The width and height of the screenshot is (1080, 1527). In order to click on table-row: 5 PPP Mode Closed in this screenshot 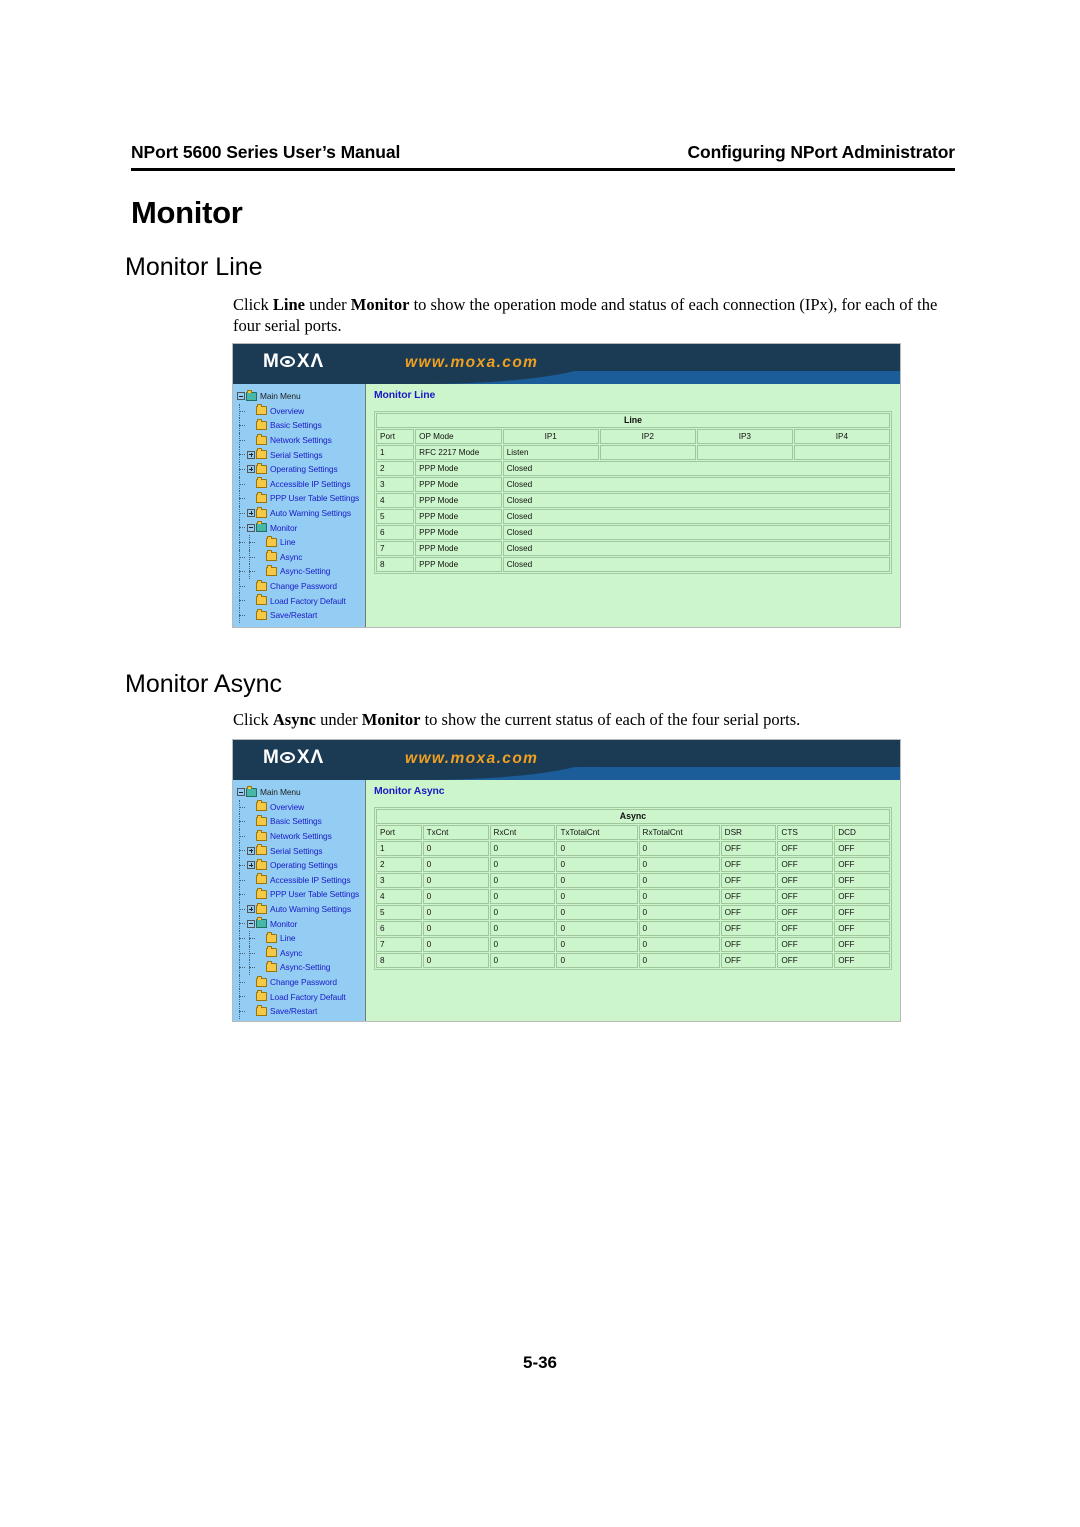, I will do `click(633, 516)`.